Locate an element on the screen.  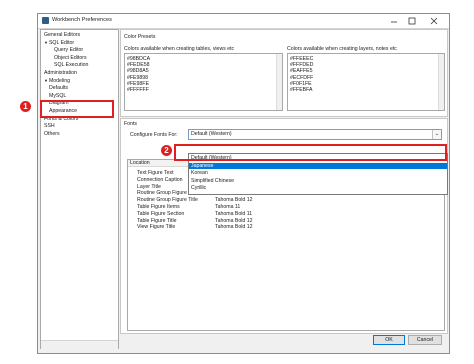
font-location-cell: Connection Caption is located at coordinates (160, 180).